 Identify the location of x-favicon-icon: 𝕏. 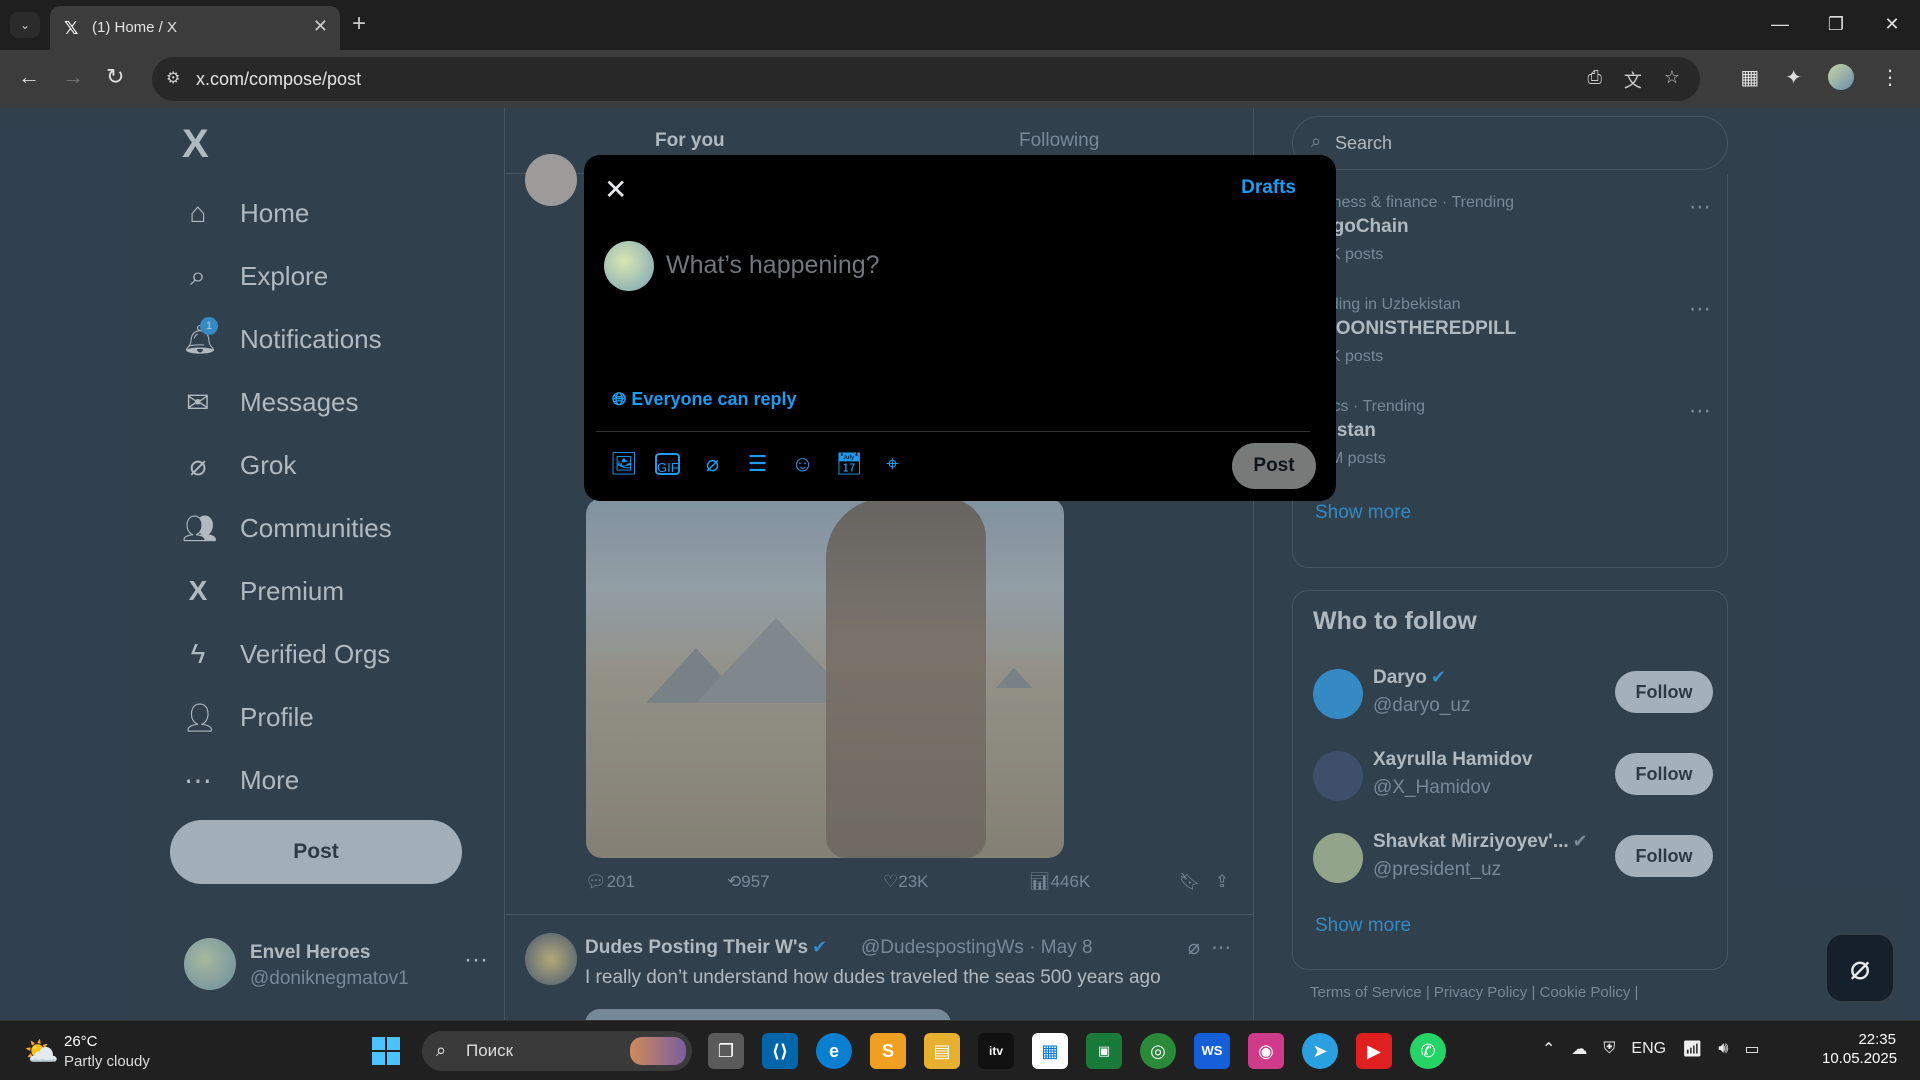
(71, 28).